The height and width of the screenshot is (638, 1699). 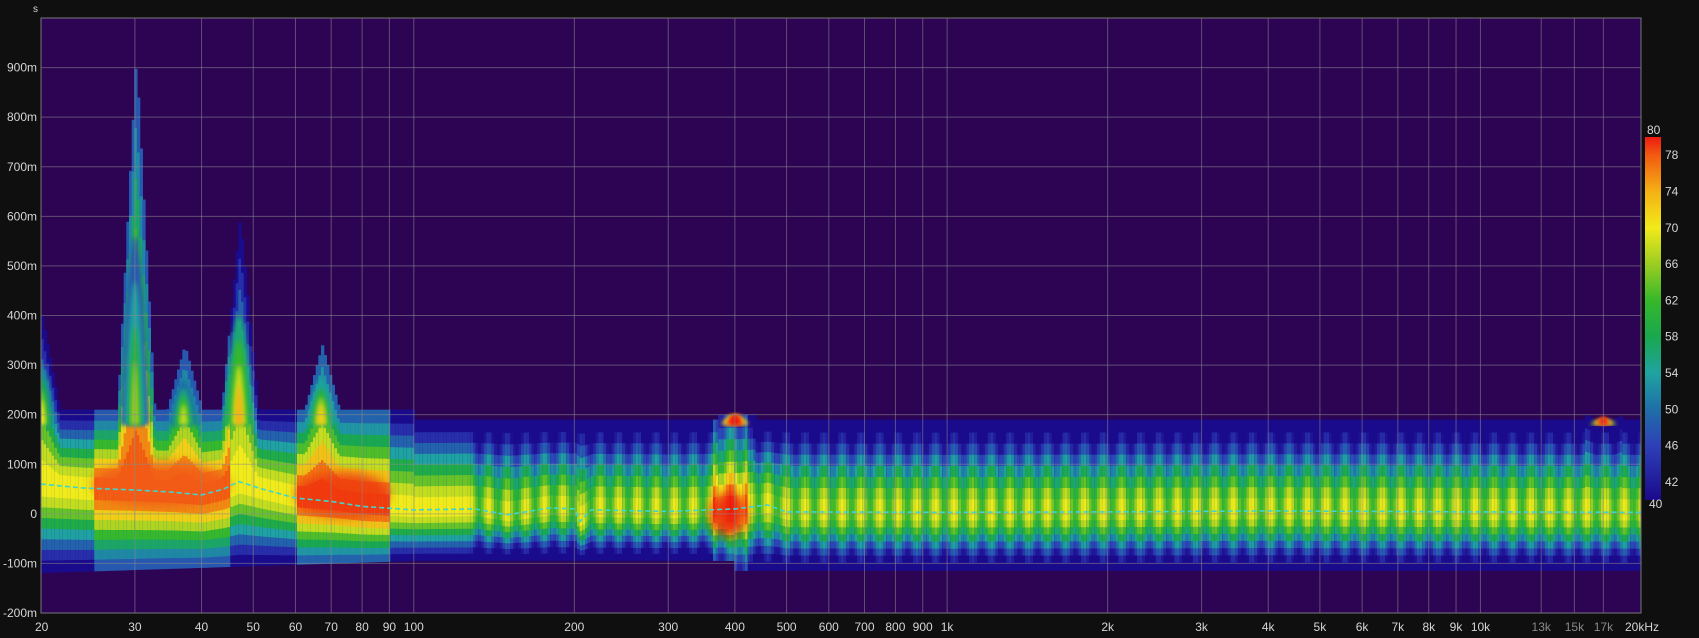 I want to click on x-tick-label: 3k, so click(x=1202, y=627).